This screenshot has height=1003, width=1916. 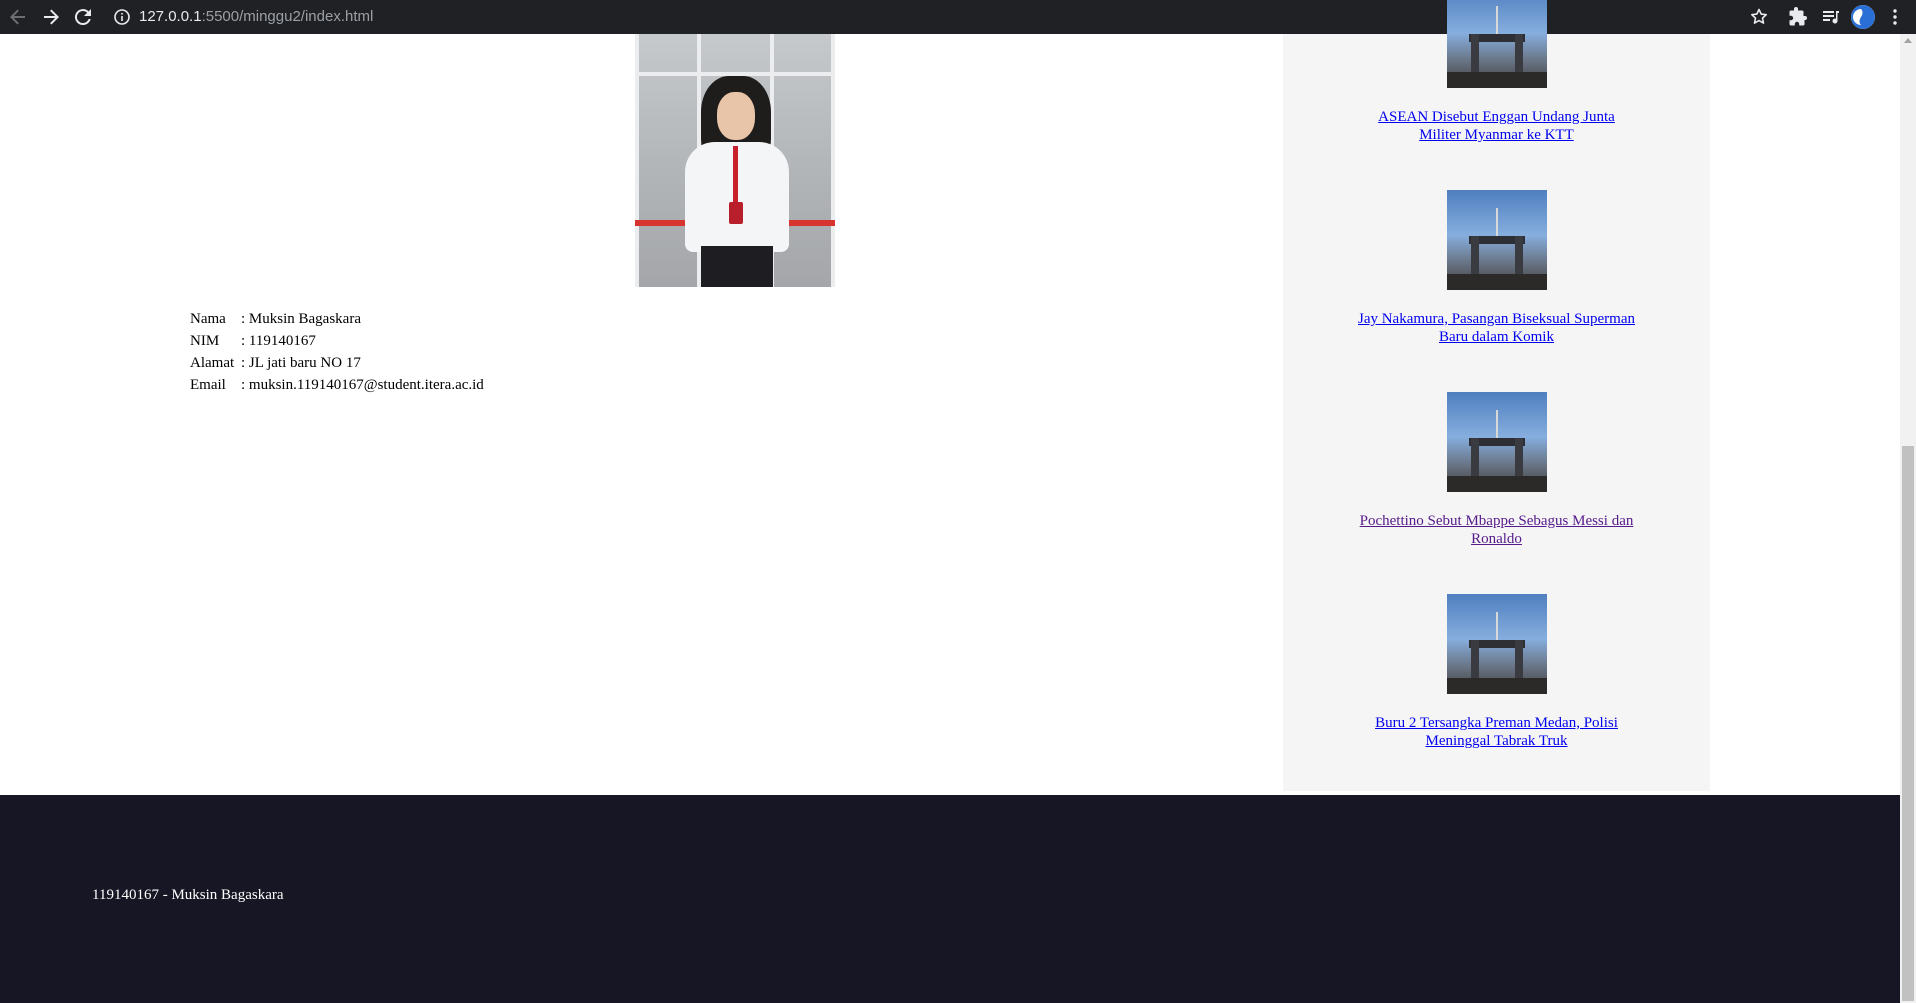 I want to click on browser-menu-icon, so click(x=1895, y=17).